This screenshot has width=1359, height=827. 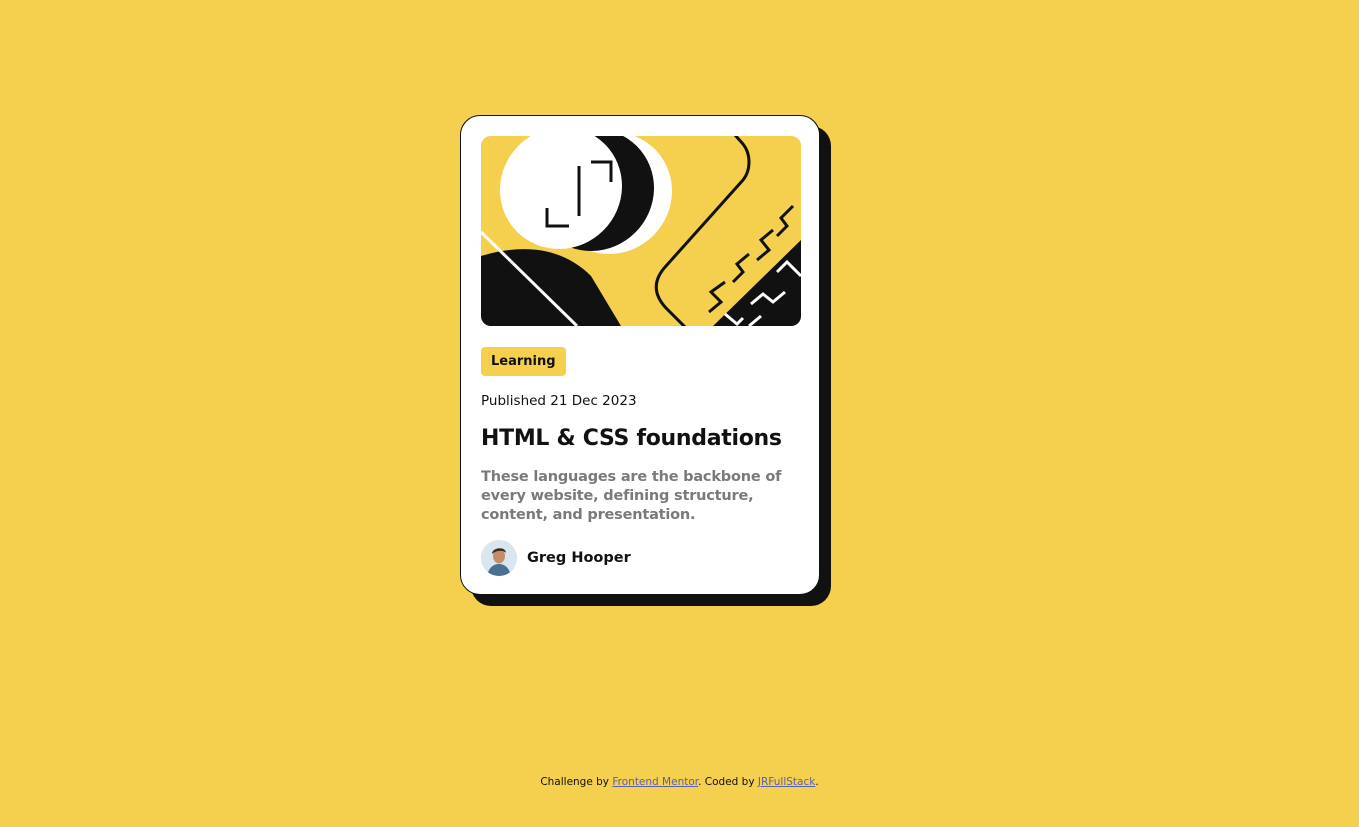 What do you see at coordinates (817, 782) in the screenshot?
I see `footer-suffix: .` at bounding box center [817, 782].